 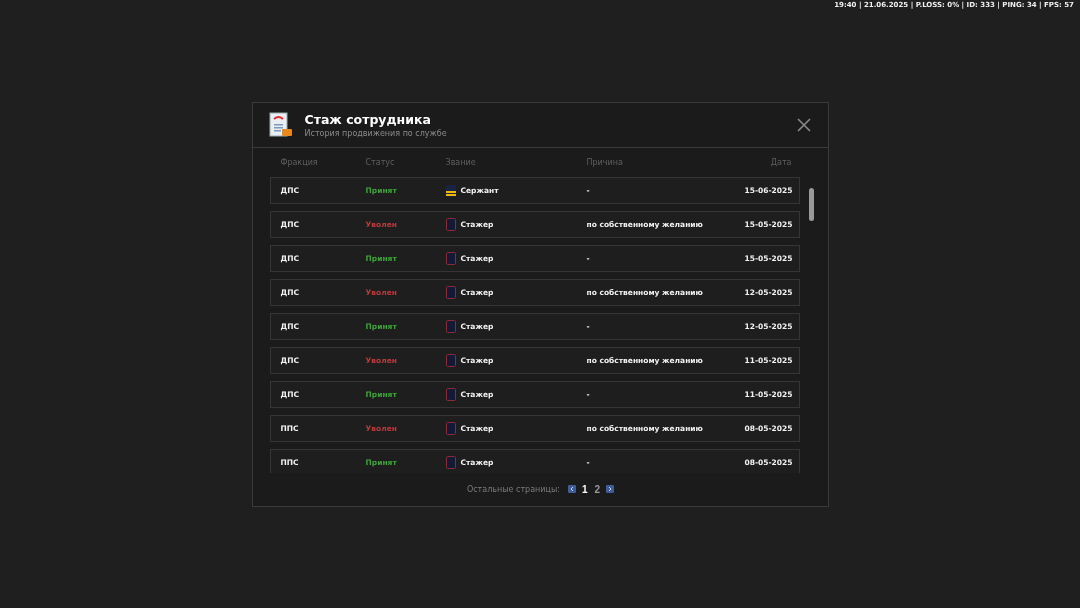 I want to click on dialog-subtitle: История продвижения по службе, so click(x=376, y=133).